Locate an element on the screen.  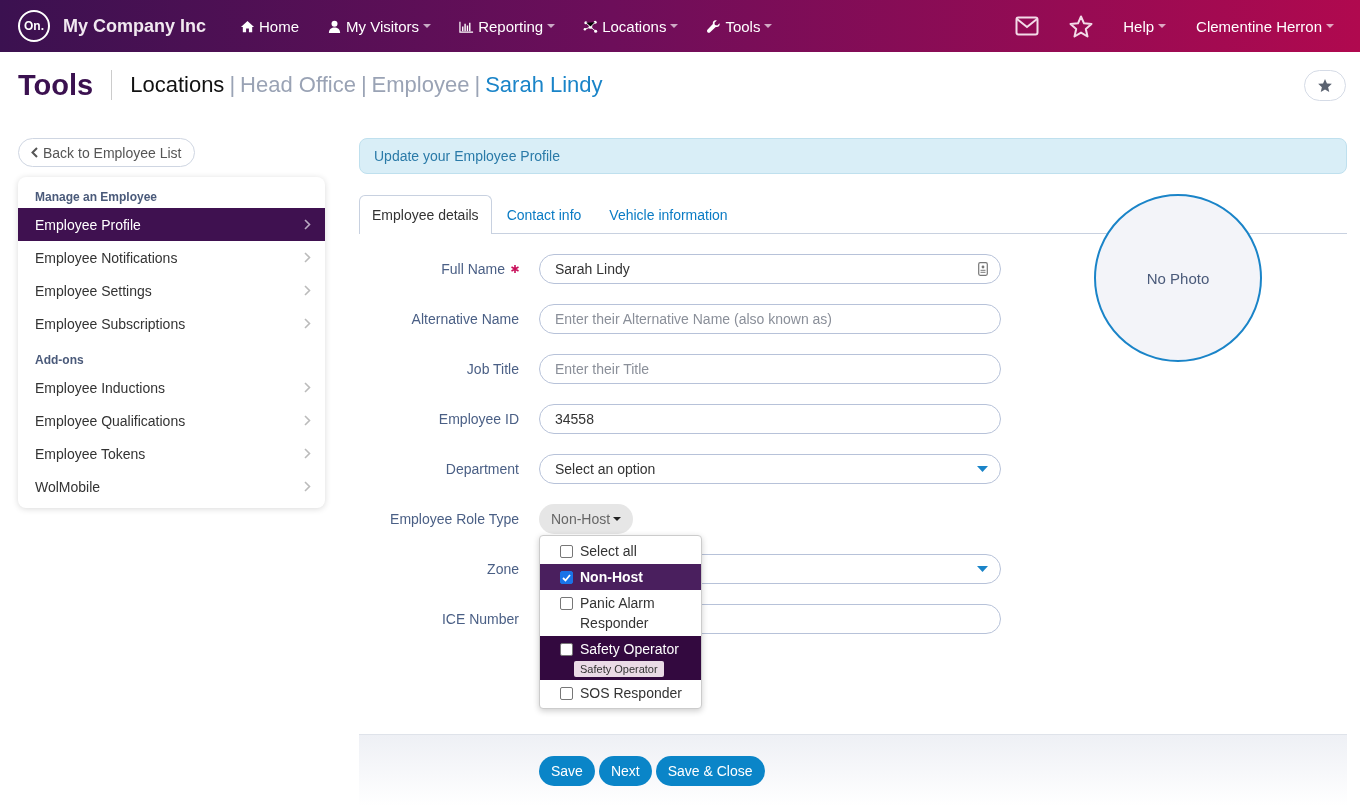
option-label: Panic Alarm Responder is located at coordinates (618, 613).